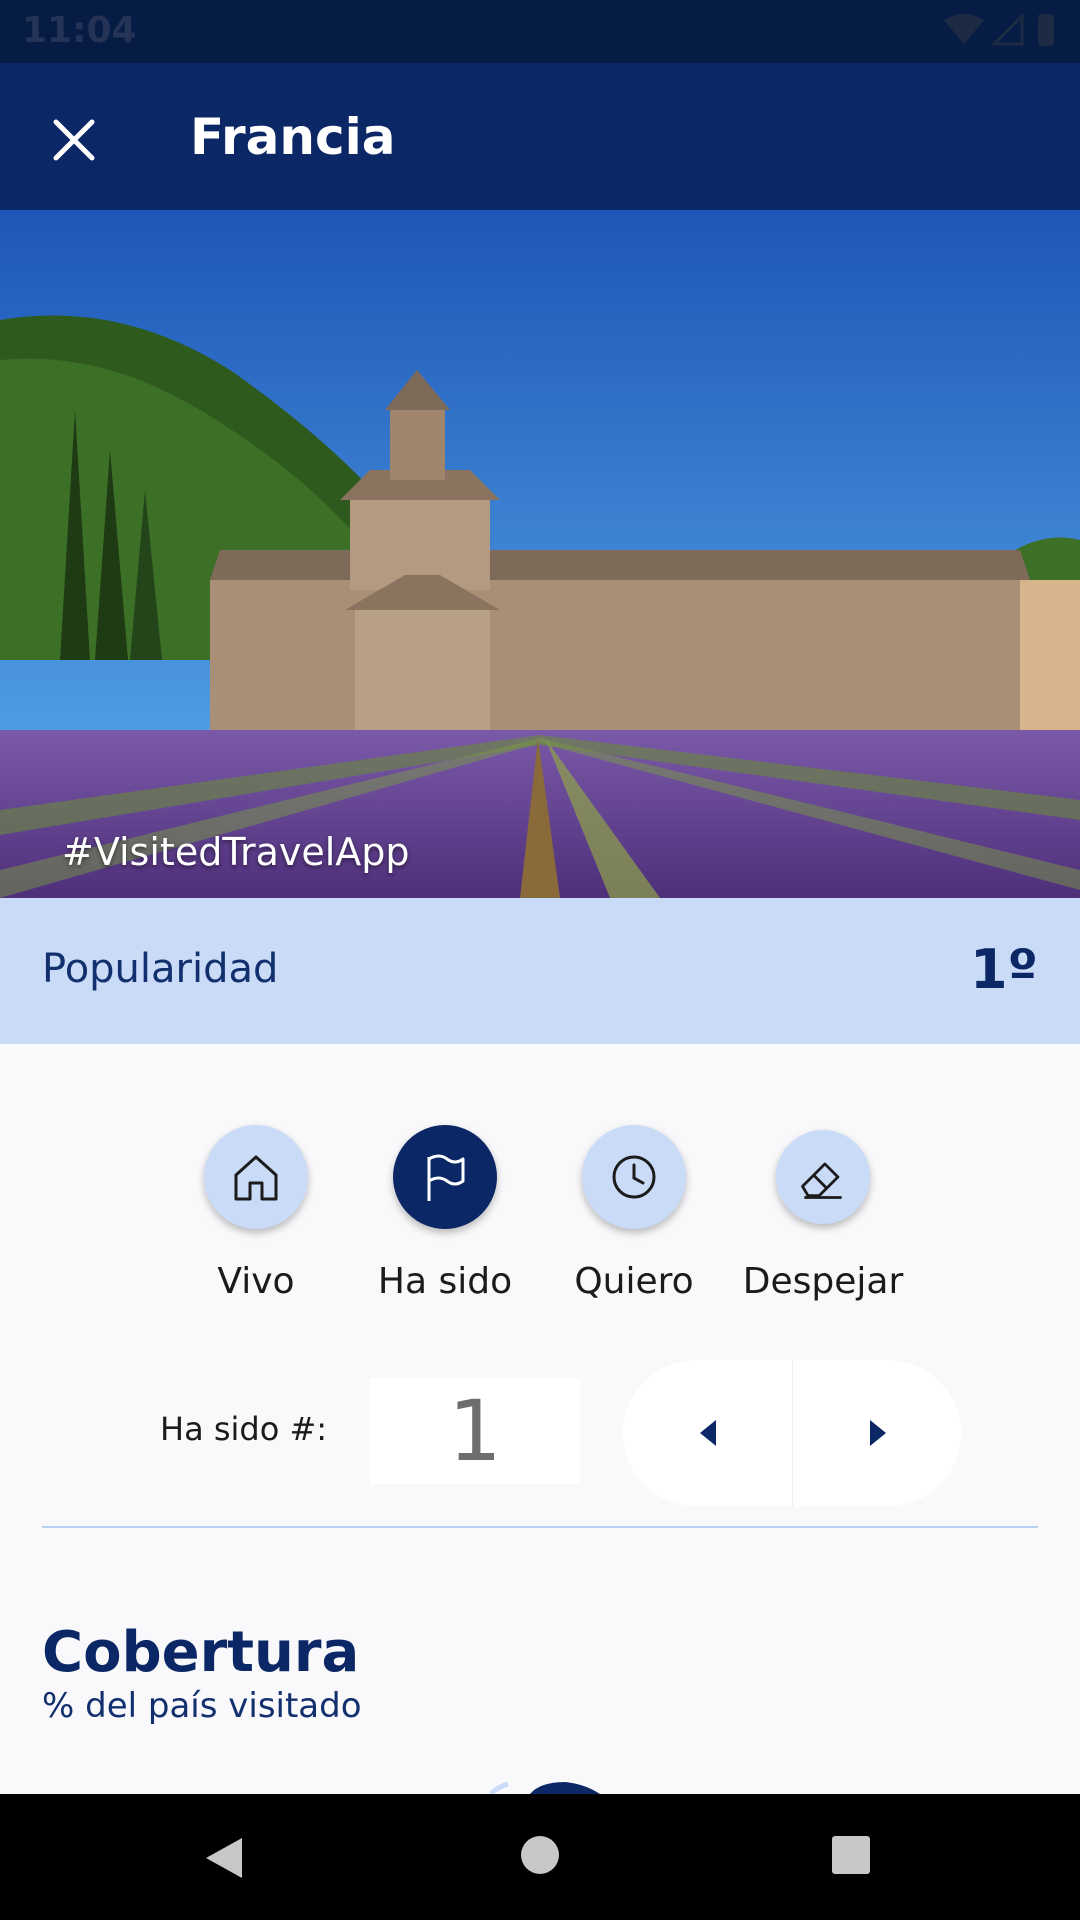 Image resolution: width=1080 pixels, height=1920 pixels. I want to click on want-button: Quiero, so click(634, 1213).